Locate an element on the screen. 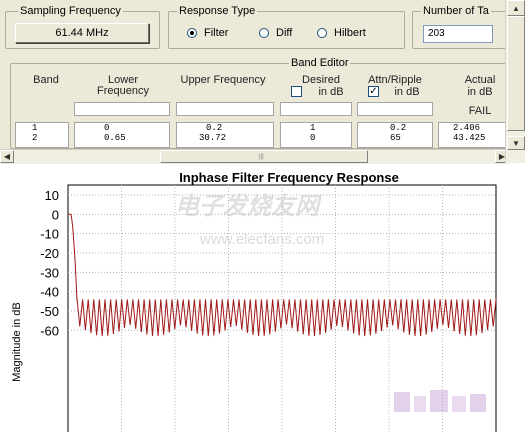  scroll-down-button: ▼ is located at coordinates (516, 143).